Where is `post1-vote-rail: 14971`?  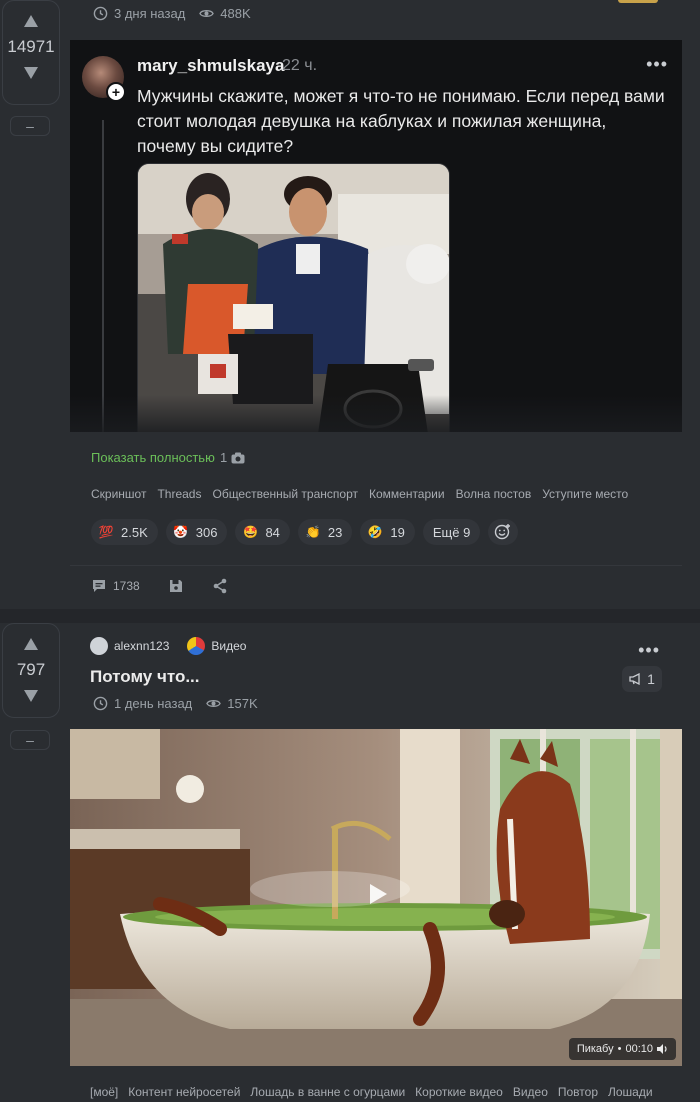 post1-vote-rail: 14971 is located at coordinates (31, 52).